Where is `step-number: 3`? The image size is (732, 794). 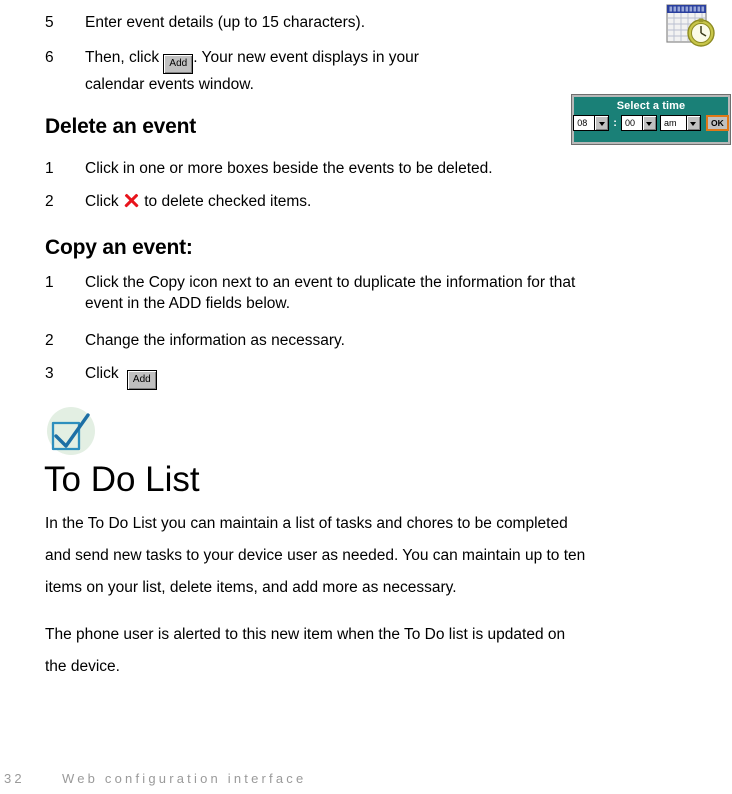
step-number: 3 is located at coordinates (49, 373).